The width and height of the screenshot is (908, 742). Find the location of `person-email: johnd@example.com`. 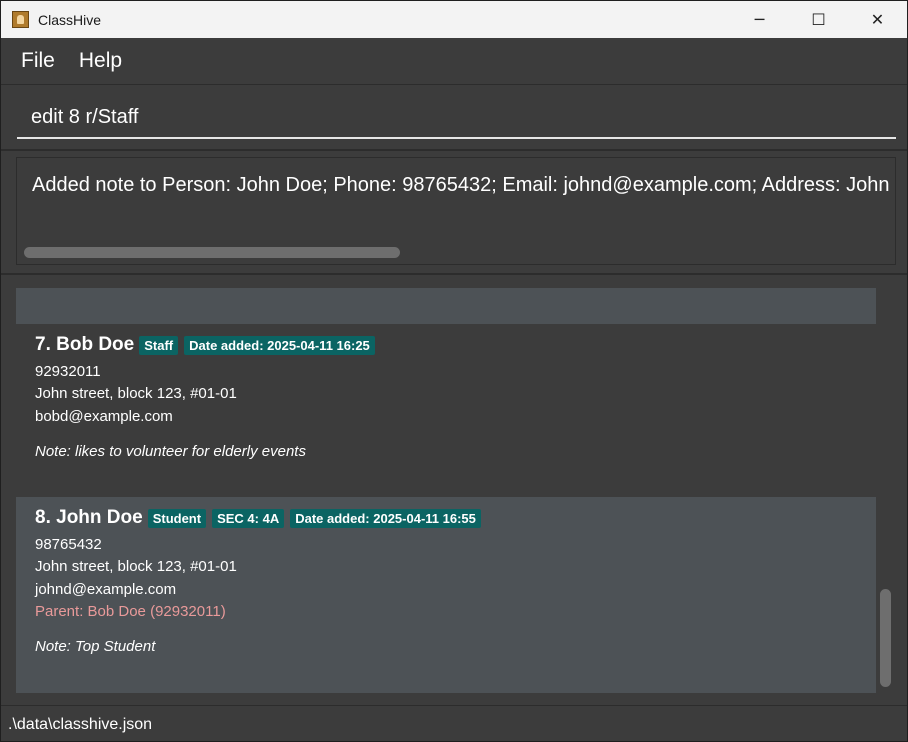

person-email: johnd@example.com is located at coordinates (106, 589).